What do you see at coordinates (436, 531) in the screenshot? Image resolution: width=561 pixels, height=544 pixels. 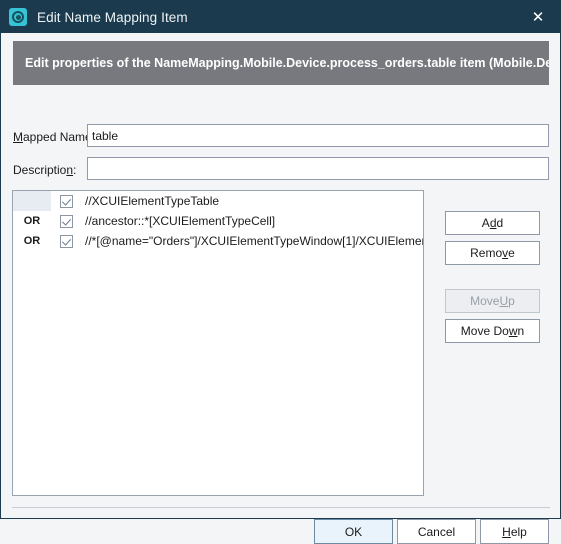 I see `cancel-button: Cancel` at bounding box center [436, 531].